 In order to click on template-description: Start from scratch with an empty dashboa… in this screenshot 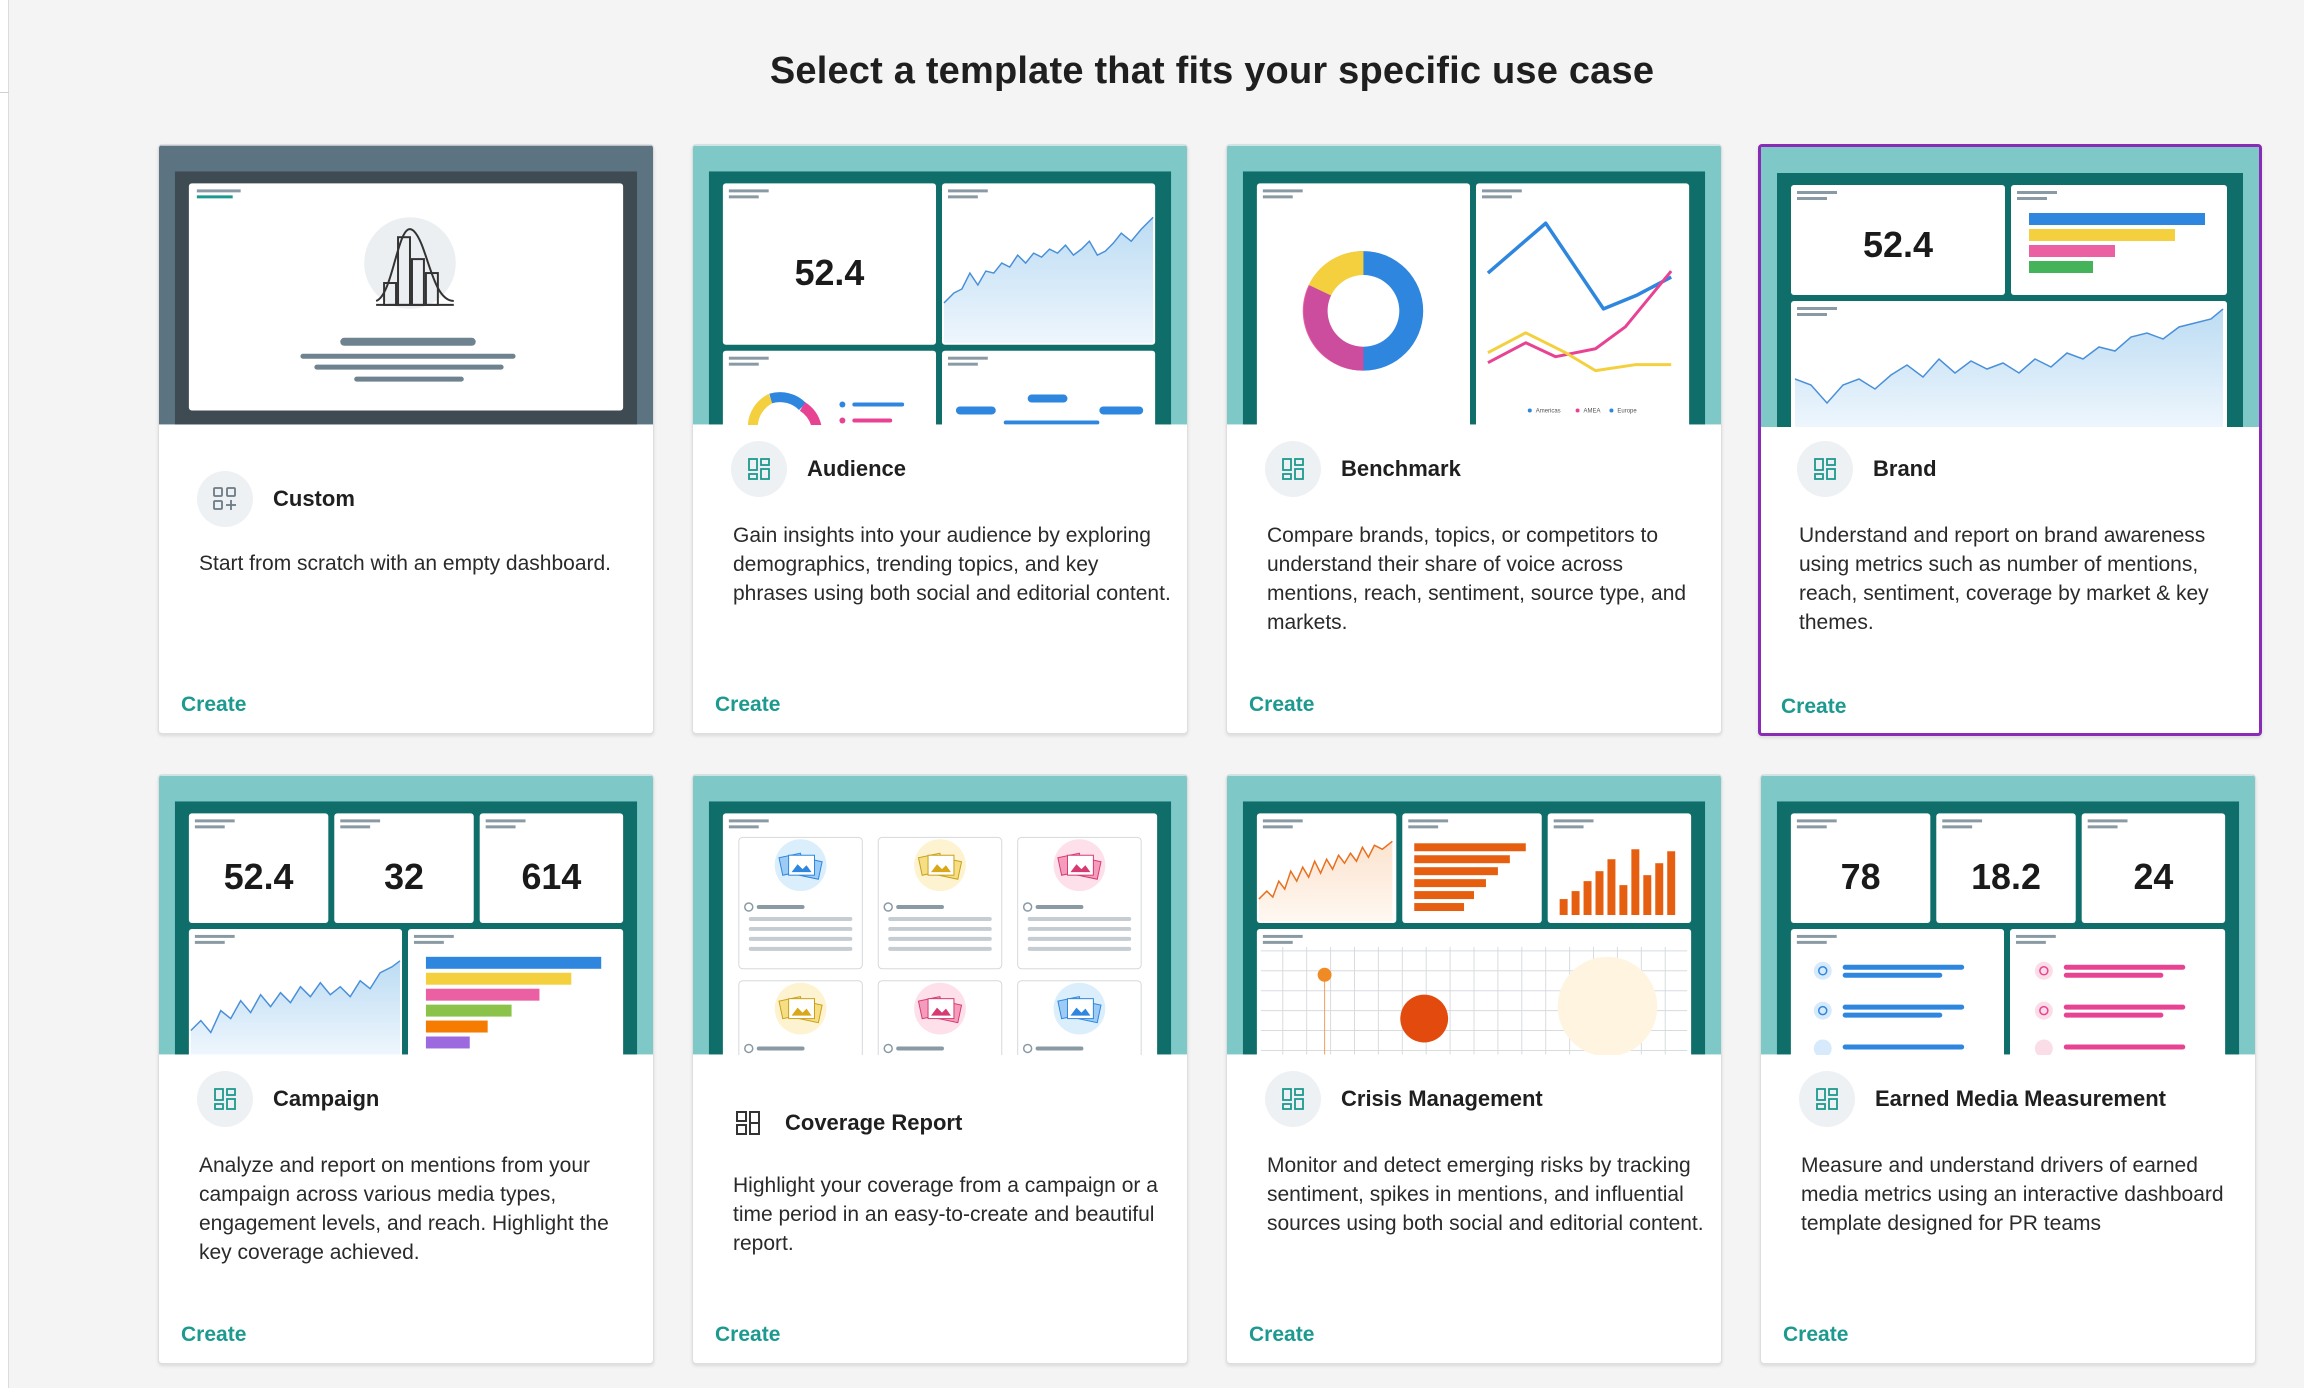, I will do `click(405, 563)`.